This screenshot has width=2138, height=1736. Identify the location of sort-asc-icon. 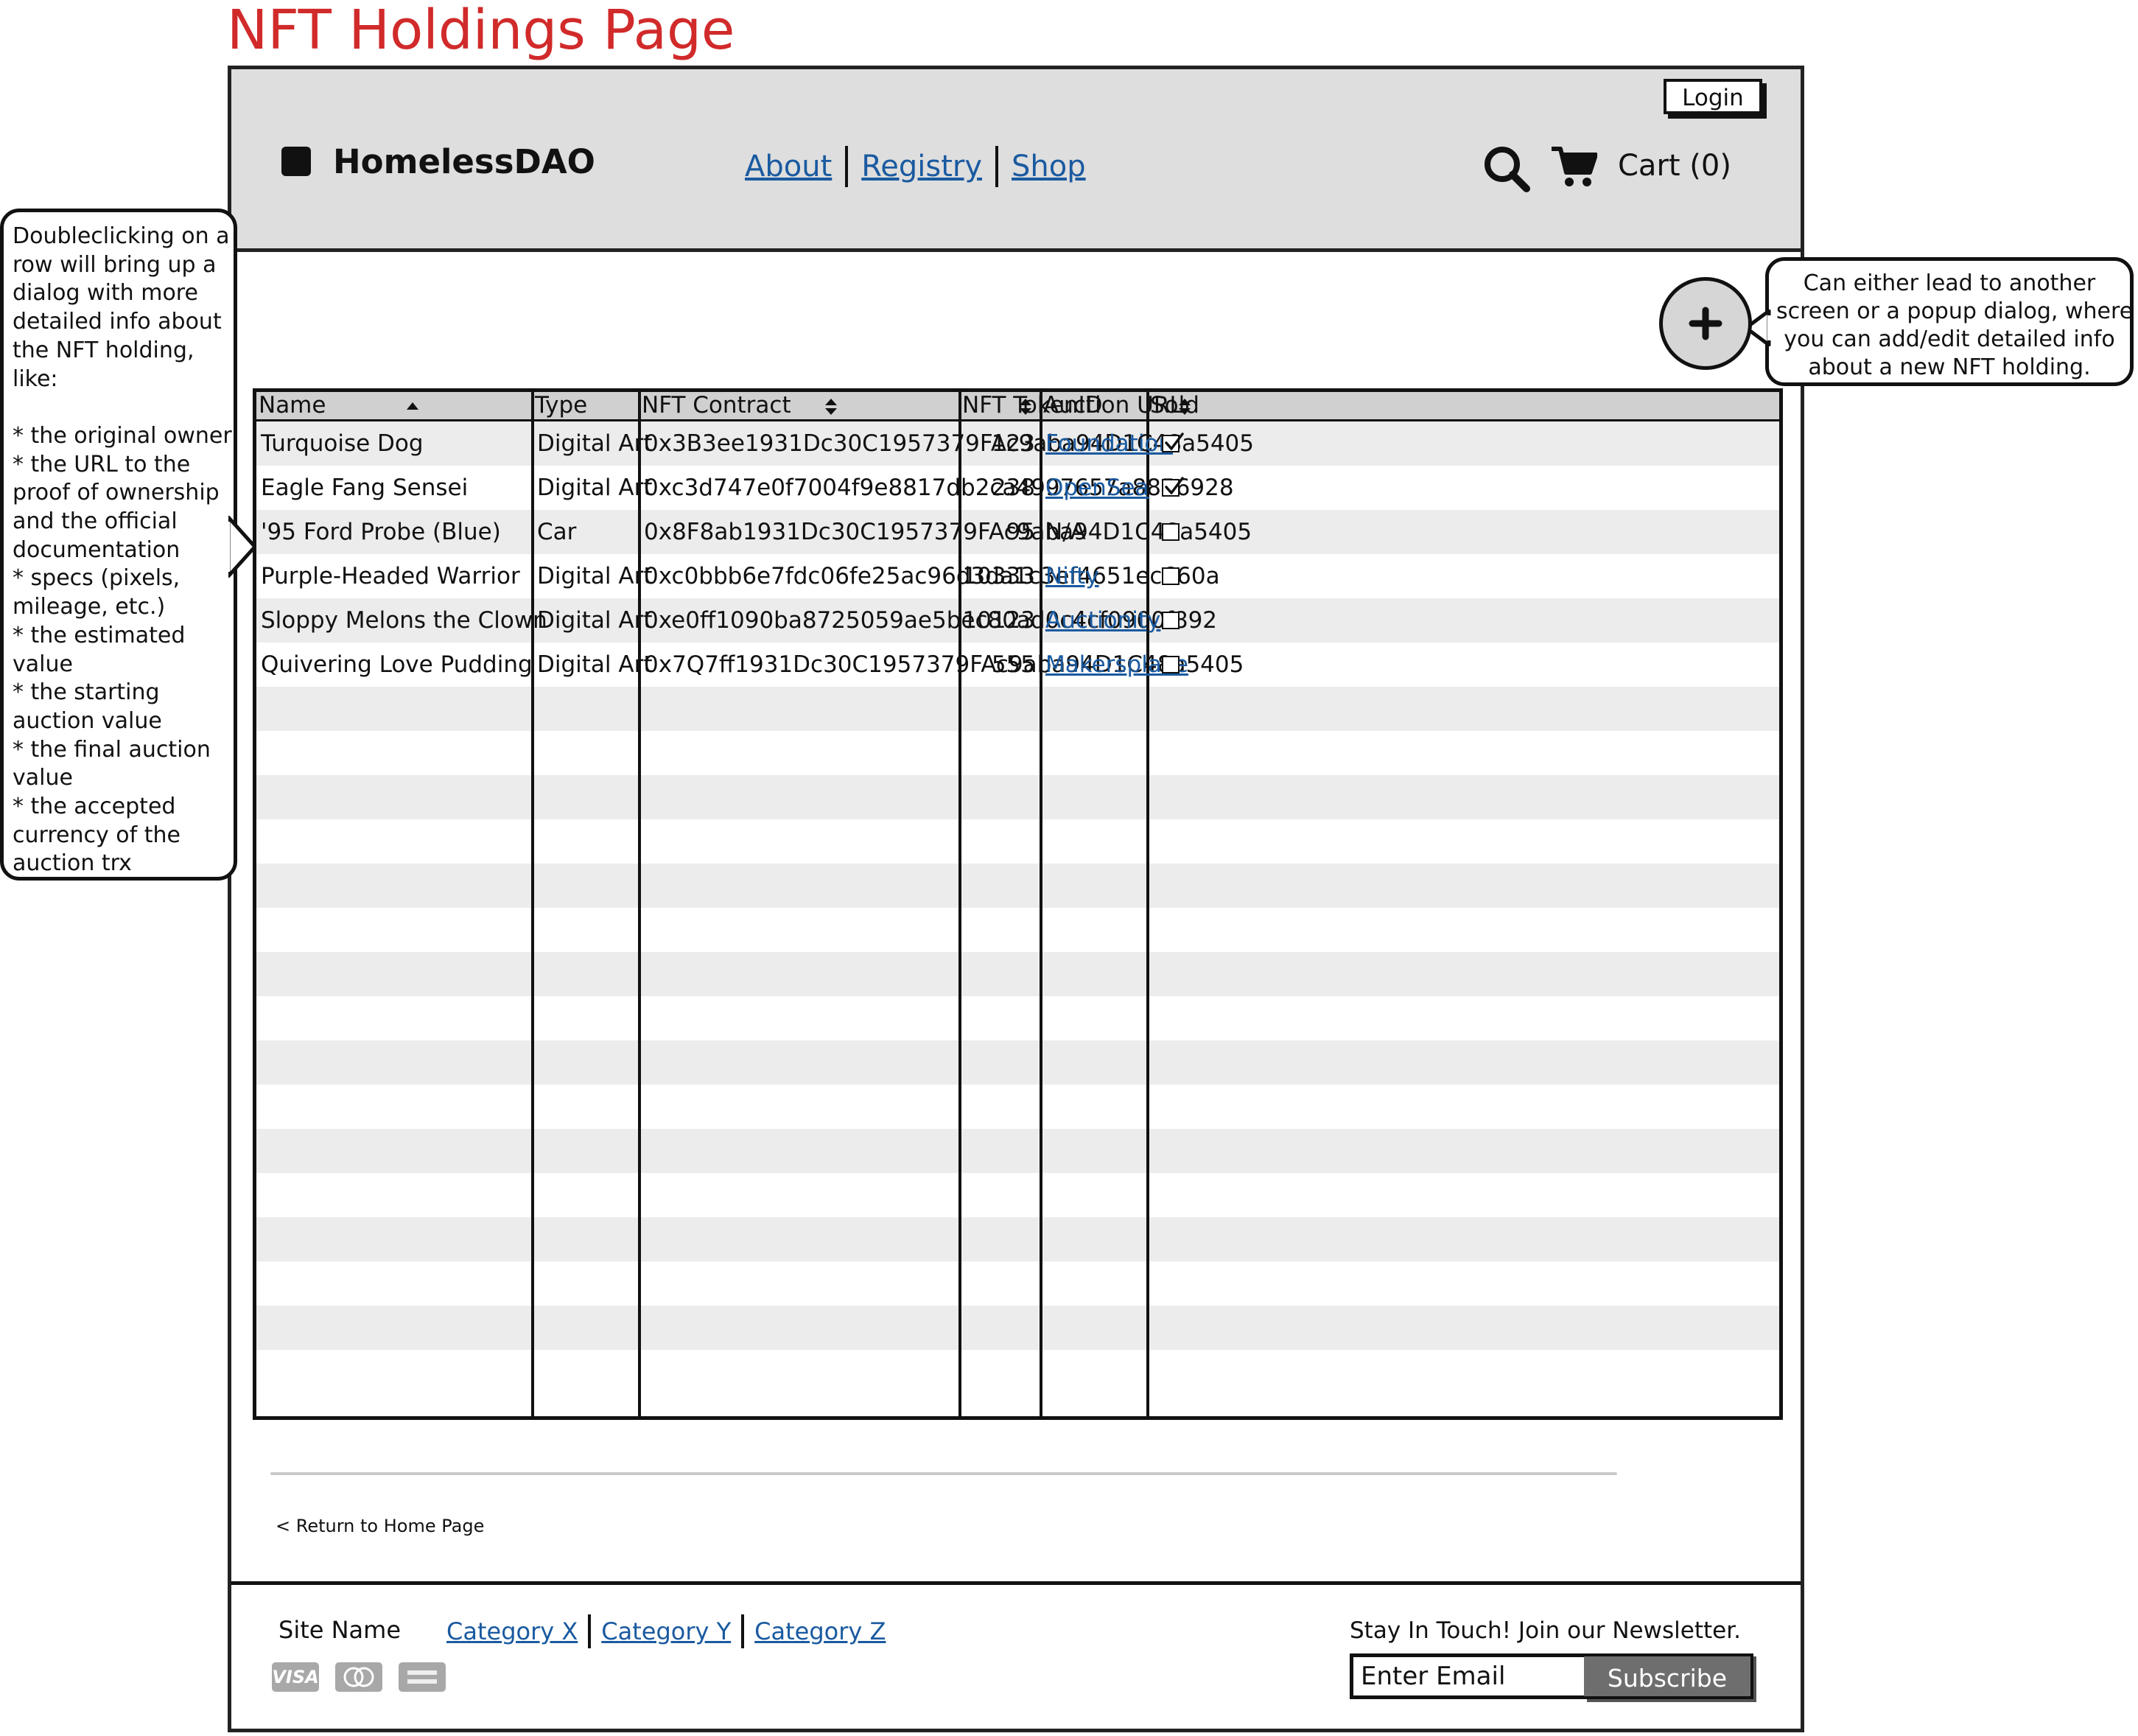
(412, 407).